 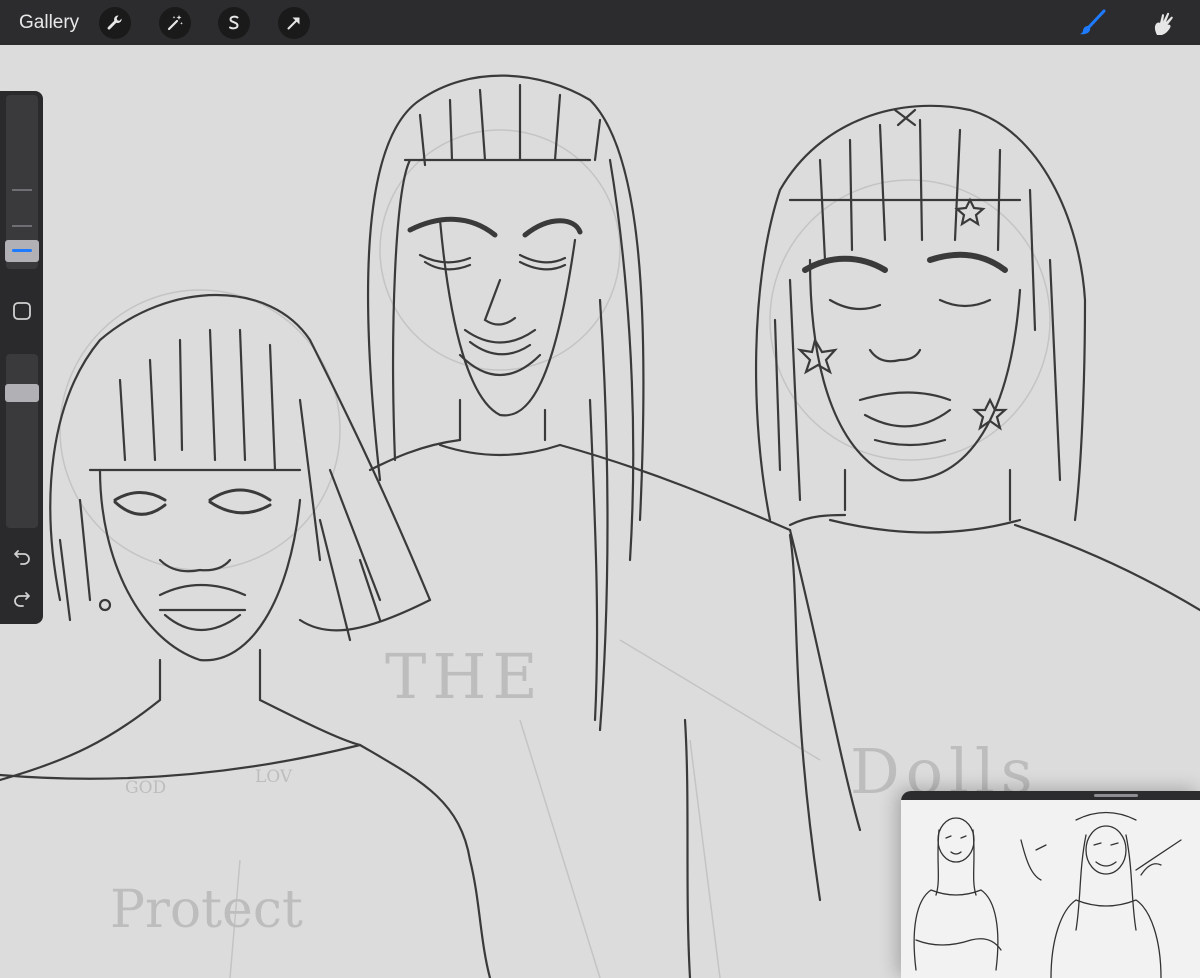 I want to click on gallery-button: Gallery, so click(x=49, y=22).